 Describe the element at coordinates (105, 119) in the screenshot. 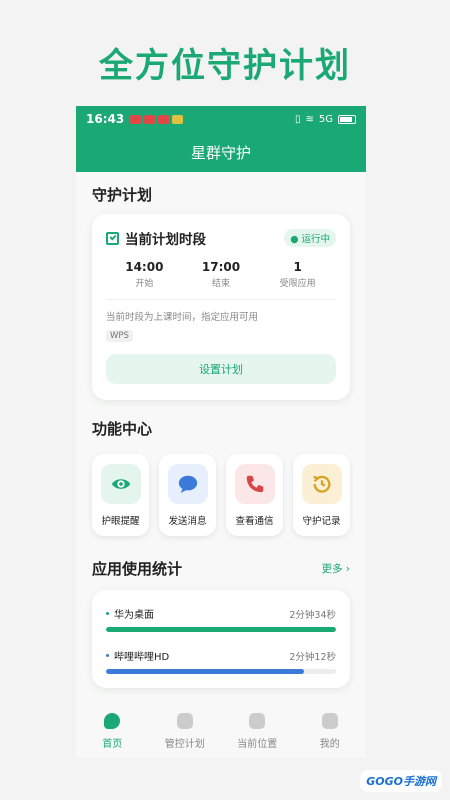

I see `status-time: 16:43` at that location.